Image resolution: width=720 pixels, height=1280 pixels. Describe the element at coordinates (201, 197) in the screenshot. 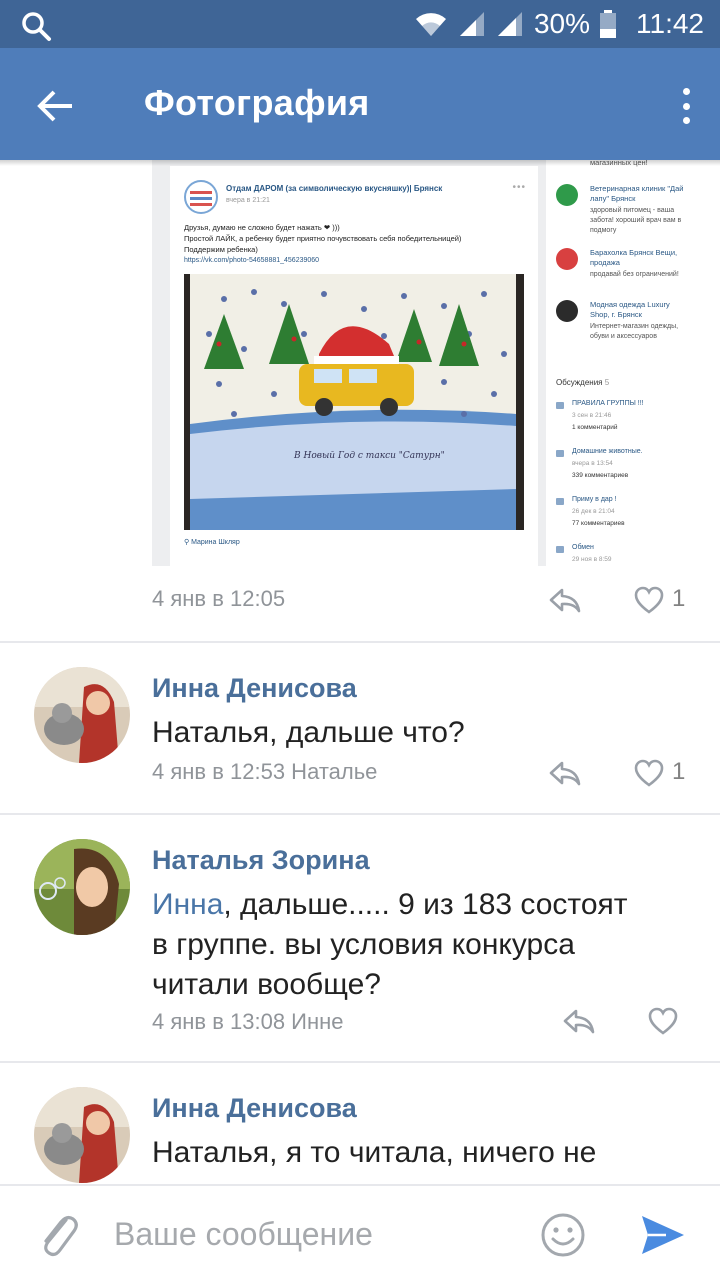

I see `group-logo` at that location.